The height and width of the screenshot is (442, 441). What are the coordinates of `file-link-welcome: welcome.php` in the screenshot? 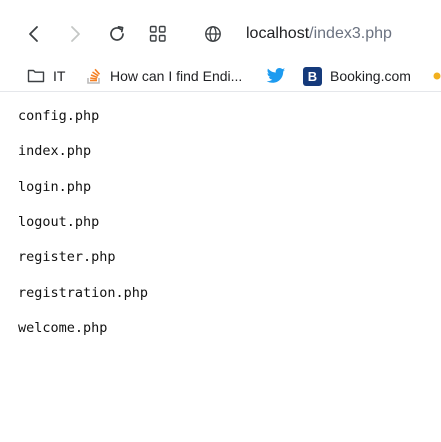 It's located at (62, 328).